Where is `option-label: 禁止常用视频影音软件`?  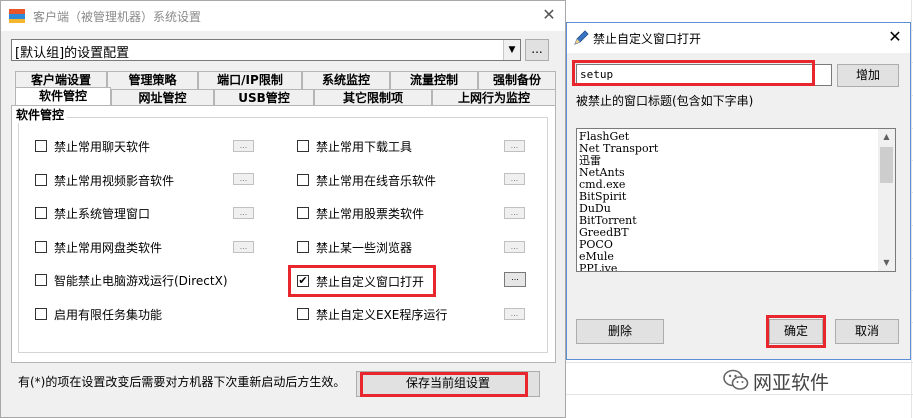 option-label: 禁止常用视频影音软件 is located at coordinates (114, 181).